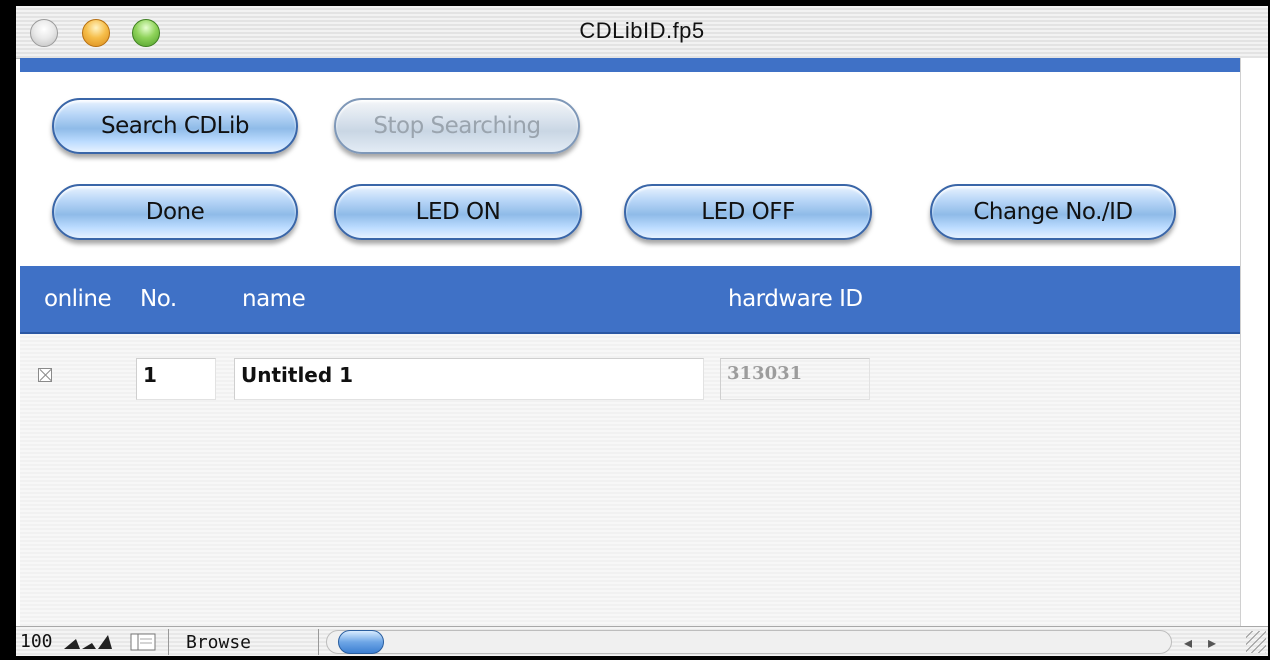 This screenshot has width=1270, height=660. What do you see at coordinates (175, 212) in the screenshot?
I see `done-button: Done` at bounding box center [175, 212].